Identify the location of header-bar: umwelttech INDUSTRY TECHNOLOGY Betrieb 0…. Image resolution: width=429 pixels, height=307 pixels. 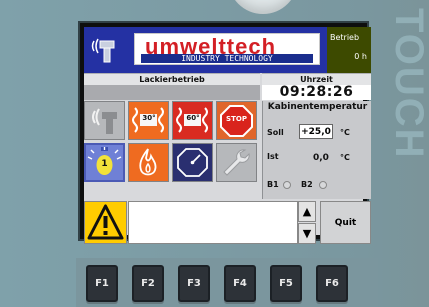
(227, 50).